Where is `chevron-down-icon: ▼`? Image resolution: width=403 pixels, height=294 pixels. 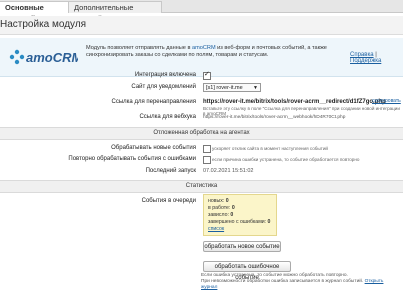
chevron-down-icon: ▼ is located at coordinates (255, 88).